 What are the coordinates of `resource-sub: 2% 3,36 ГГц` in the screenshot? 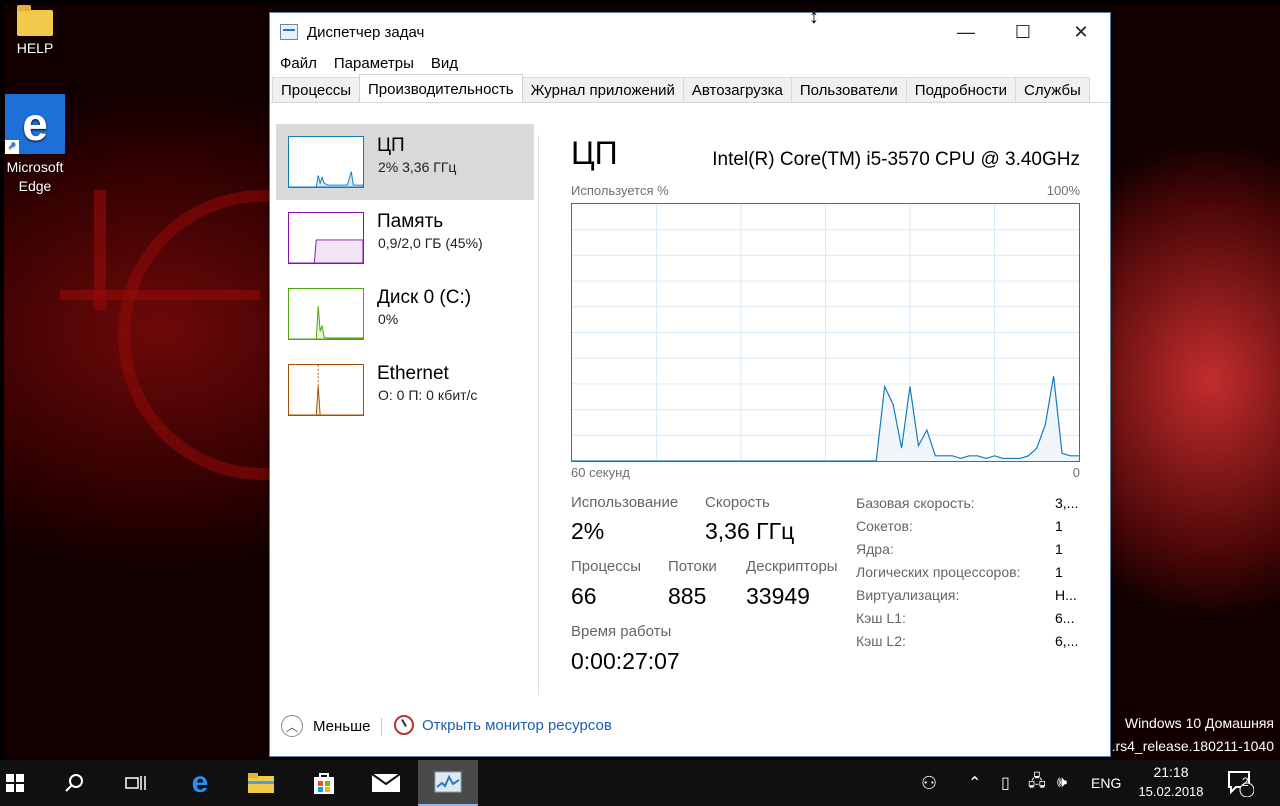 It's located at (417, 167).